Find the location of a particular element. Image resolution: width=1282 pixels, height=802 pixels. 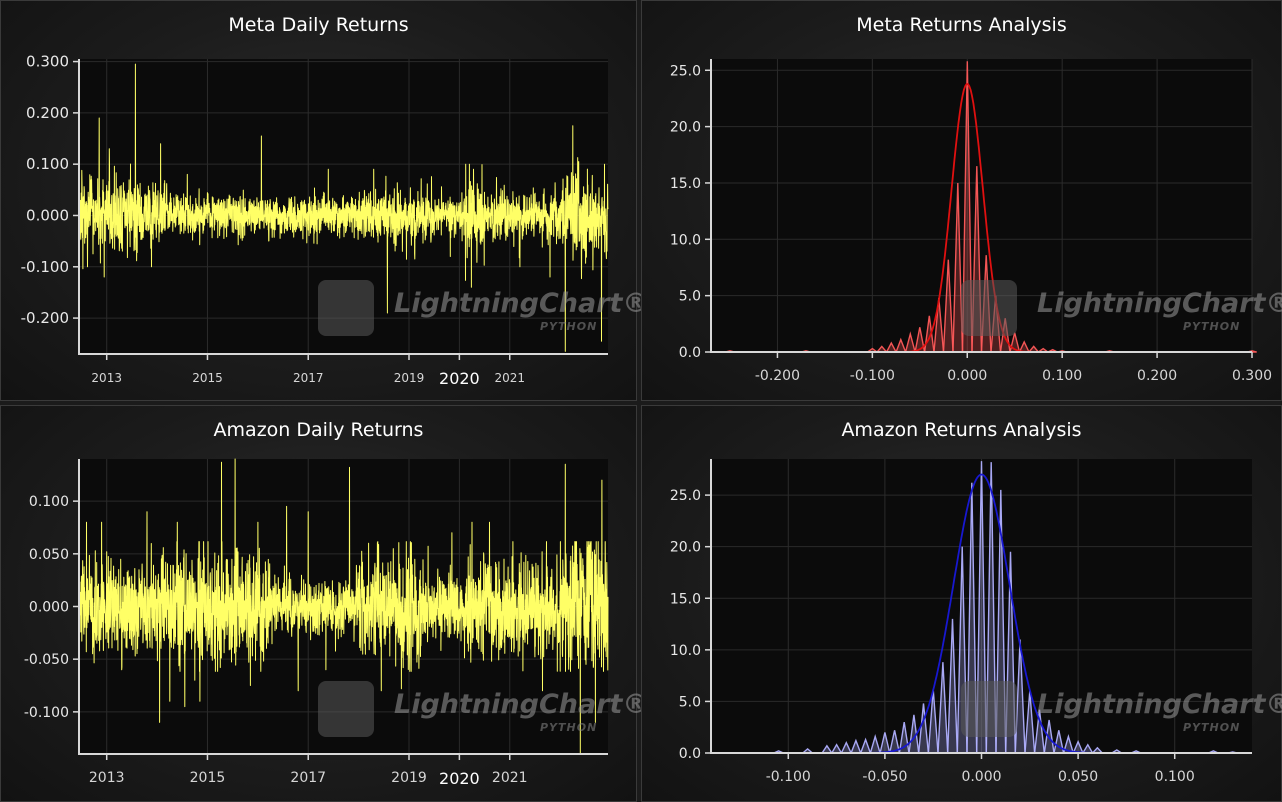

x-tick-label: 0.200 is located at coordinates (1157, 376).